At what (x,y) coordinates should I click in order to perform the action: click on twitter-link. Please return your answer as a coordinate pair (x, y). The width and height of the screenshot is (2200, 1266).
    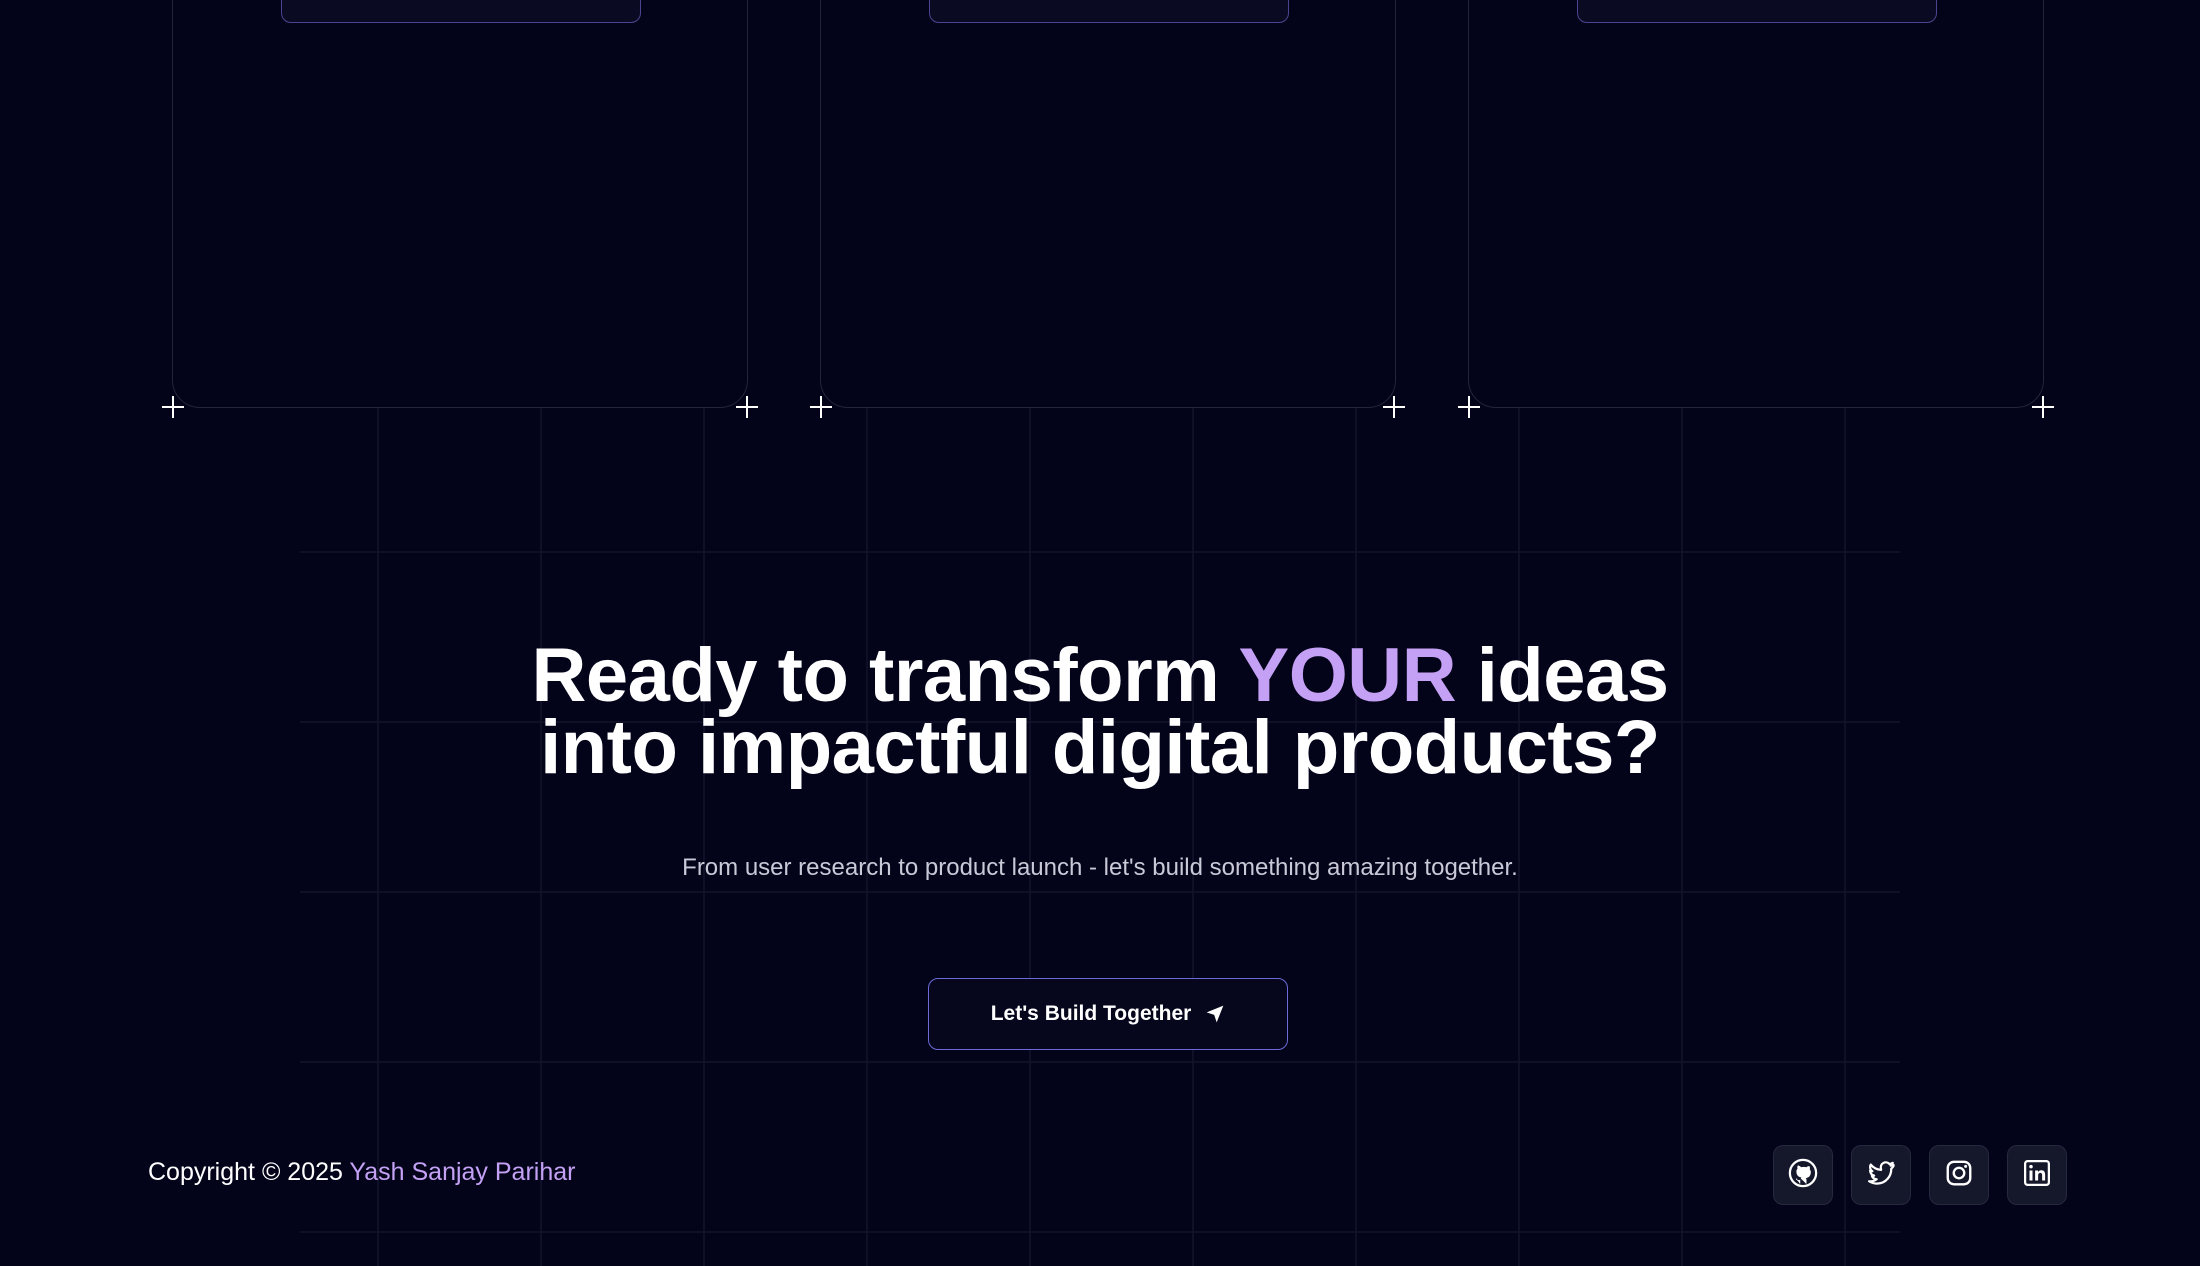
    Looking at the image, I should click on (1881, 1175).